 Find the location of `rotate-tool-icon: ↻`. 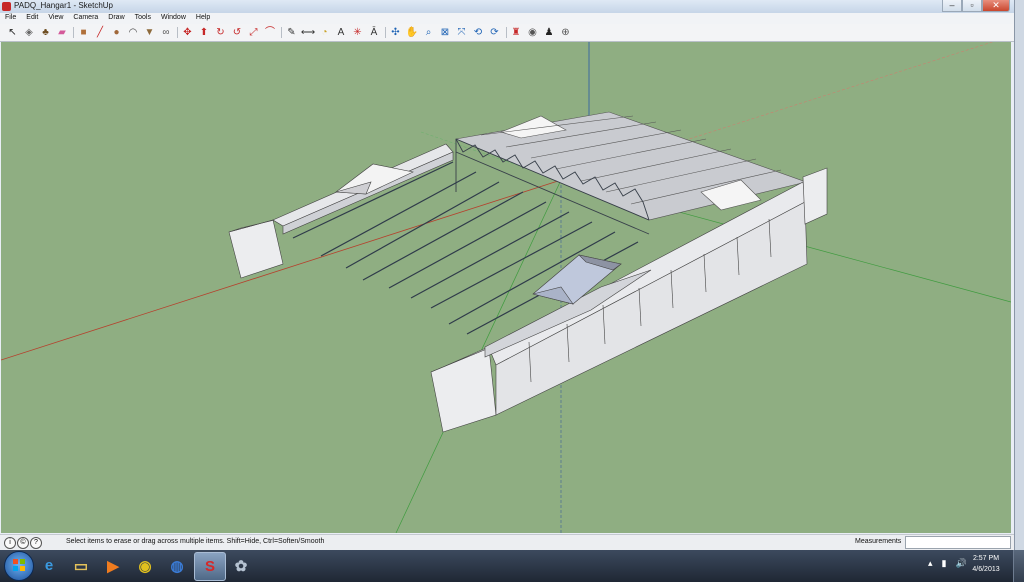

rotate-tool-icon: ↻ is located at coordinates (220, 32).